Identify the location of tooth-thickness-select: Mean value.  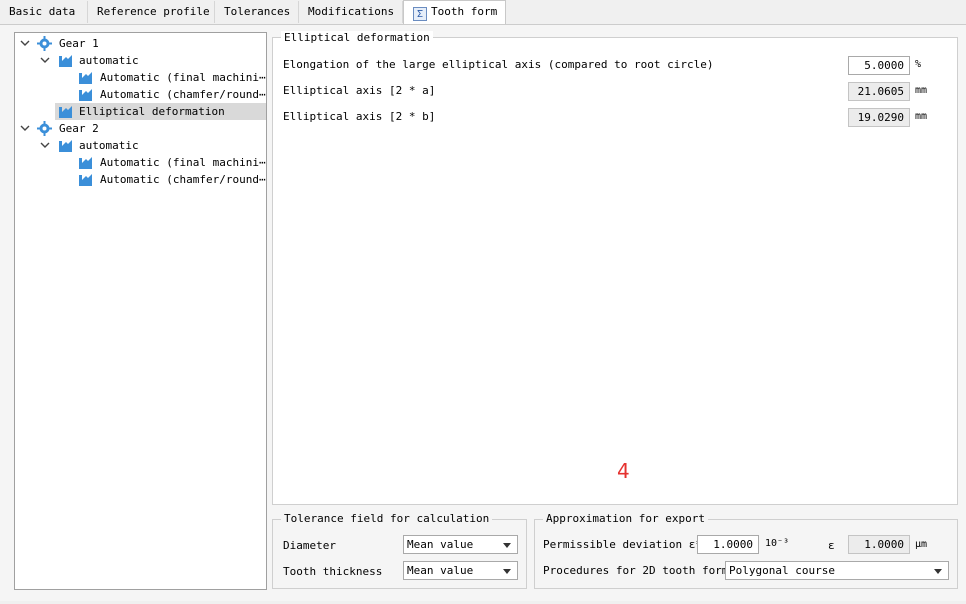
(460, 570).